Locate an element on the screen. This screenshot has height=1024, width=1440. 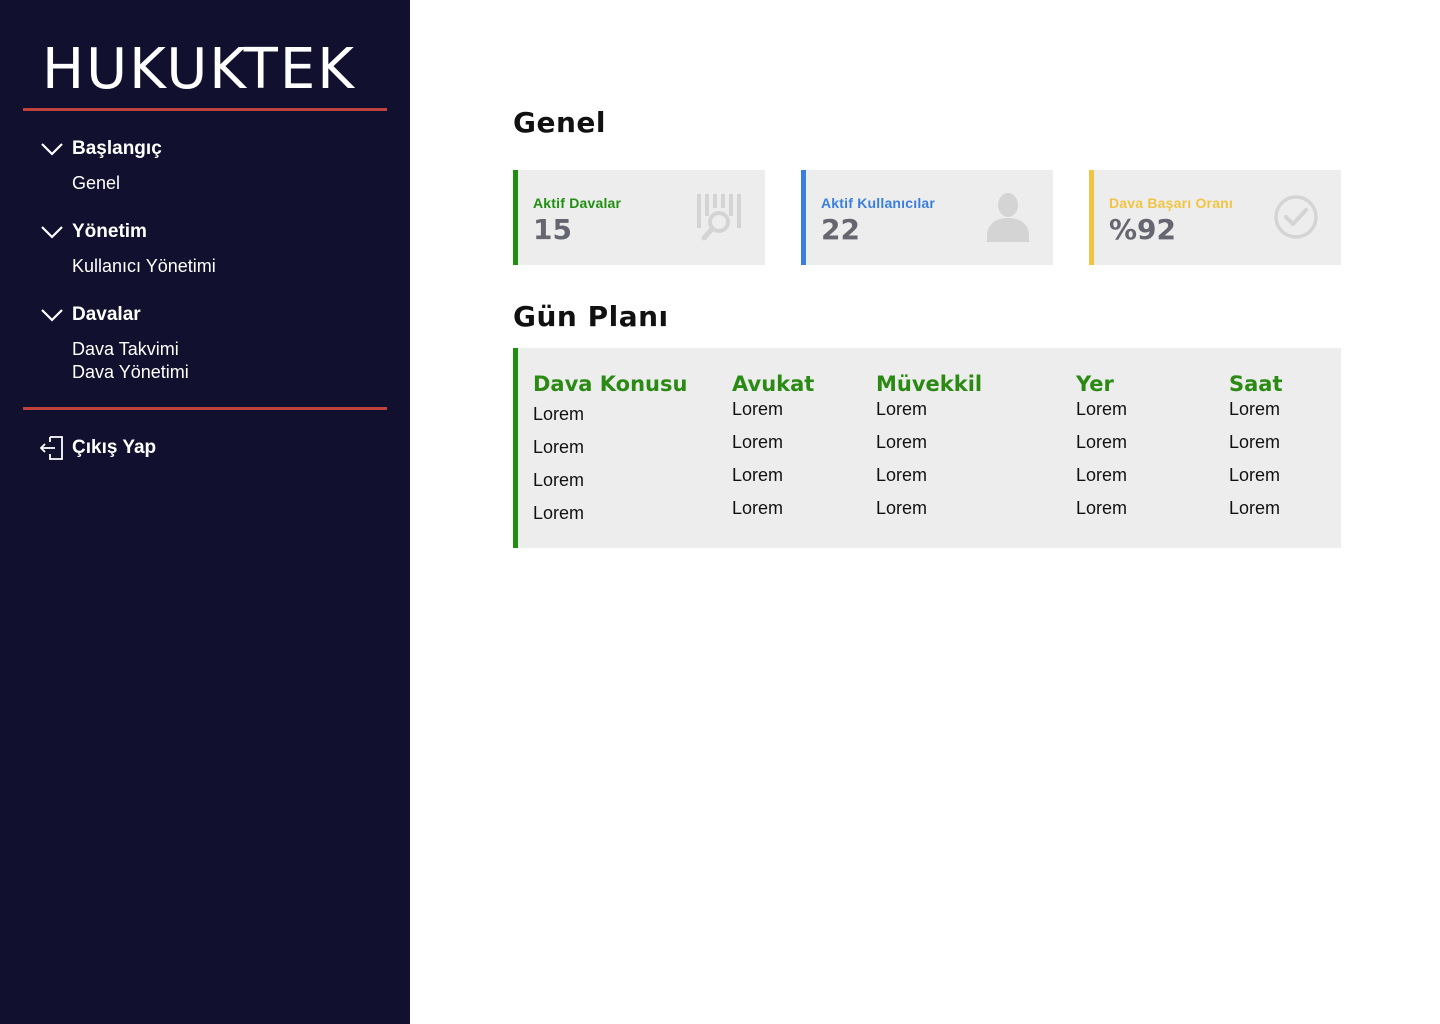
card-value: %92 is located at coordinates (1143, 229).